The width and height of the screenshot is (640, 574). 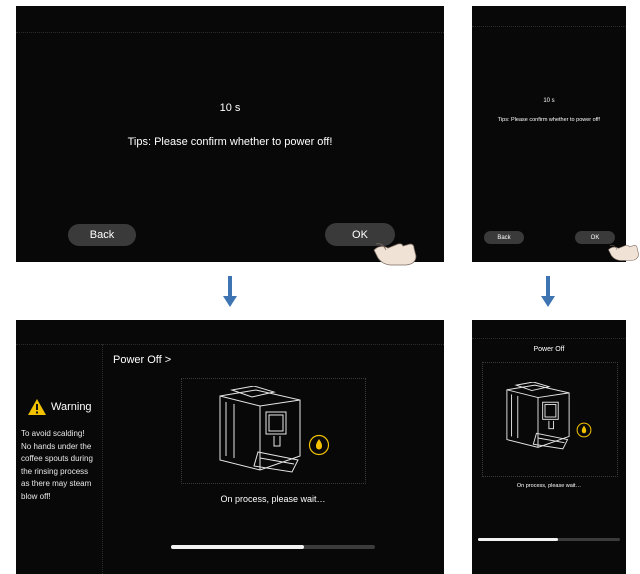 I want to click on page-title: Power Off, so click(x=549, y=349).